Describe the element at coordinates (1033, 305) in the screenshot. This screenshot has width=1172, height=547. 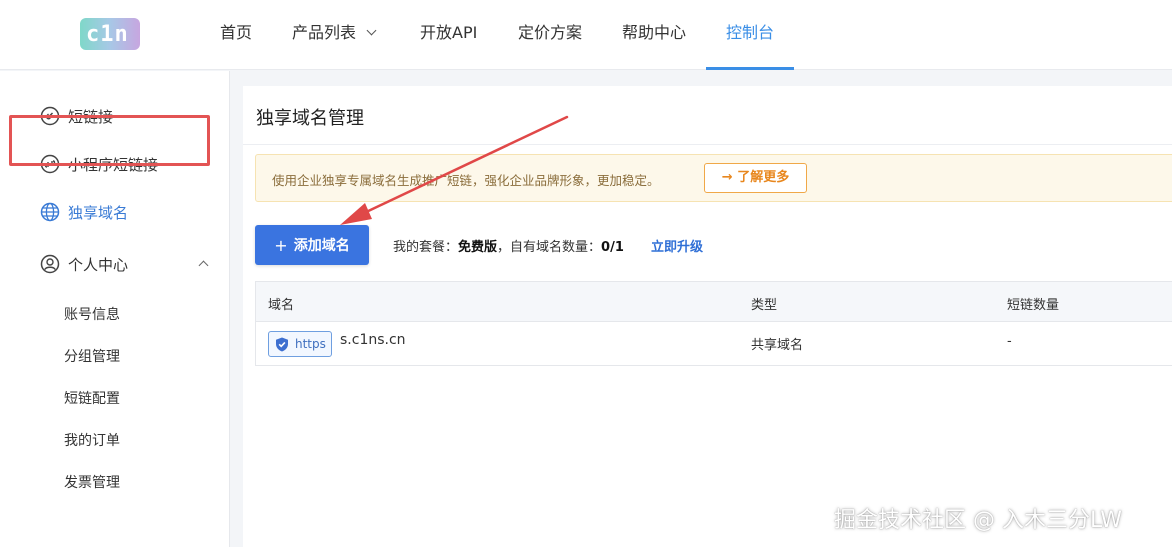
I see `column-header-link-count: 短链数量` at that location.